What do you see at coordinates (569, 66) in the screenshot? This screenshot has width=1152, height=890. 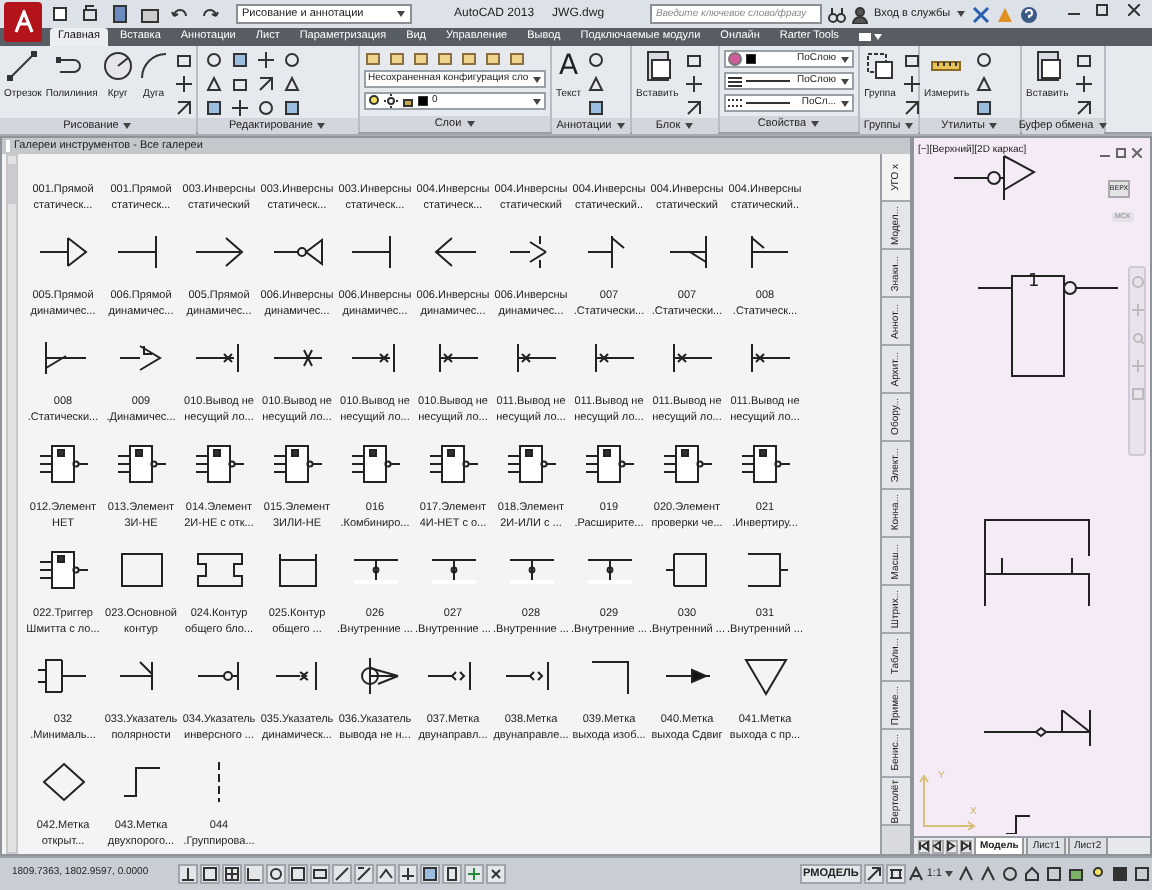 I see `text-tool-icon: A` at bounding box center [569, 66].